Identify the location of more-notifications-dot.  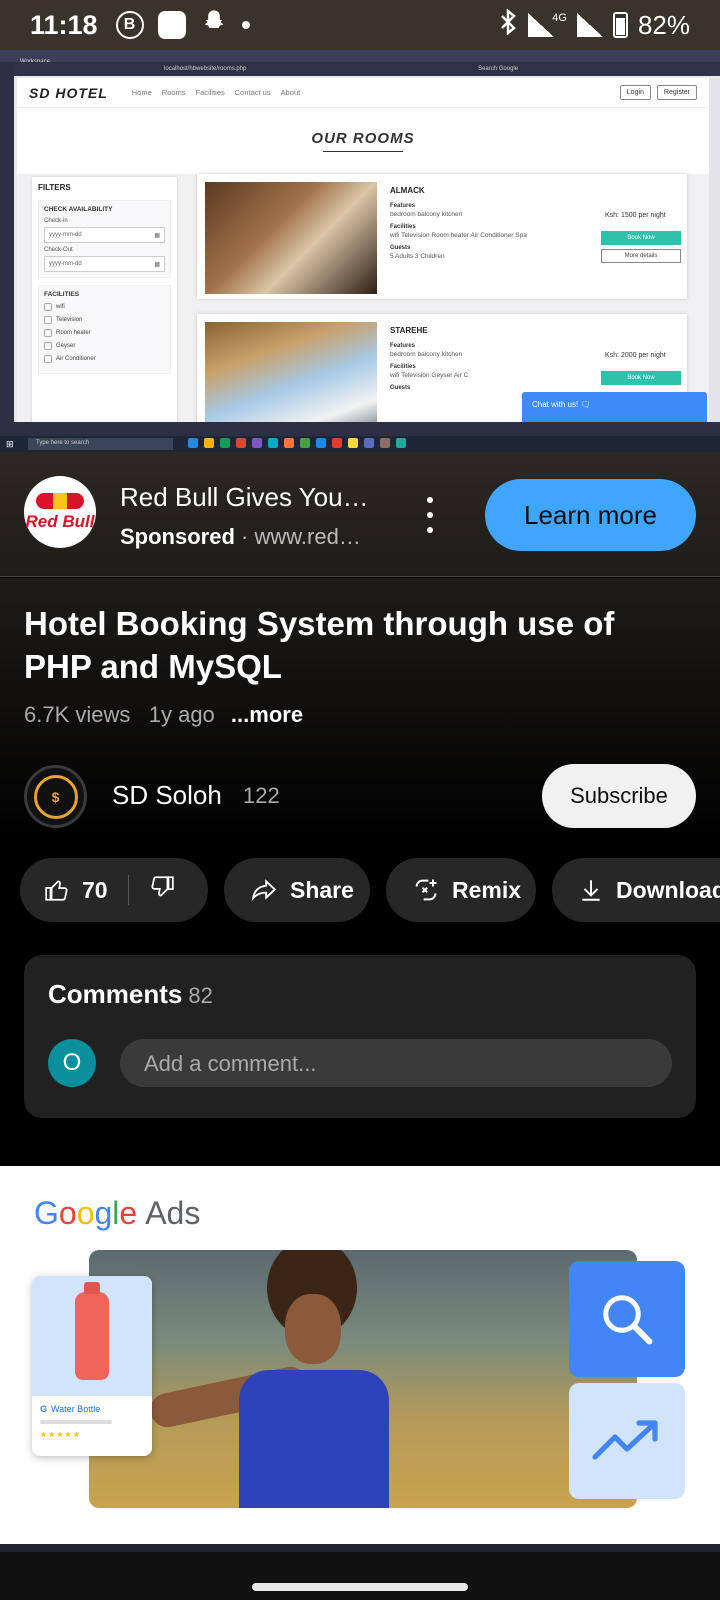
(245, 25).